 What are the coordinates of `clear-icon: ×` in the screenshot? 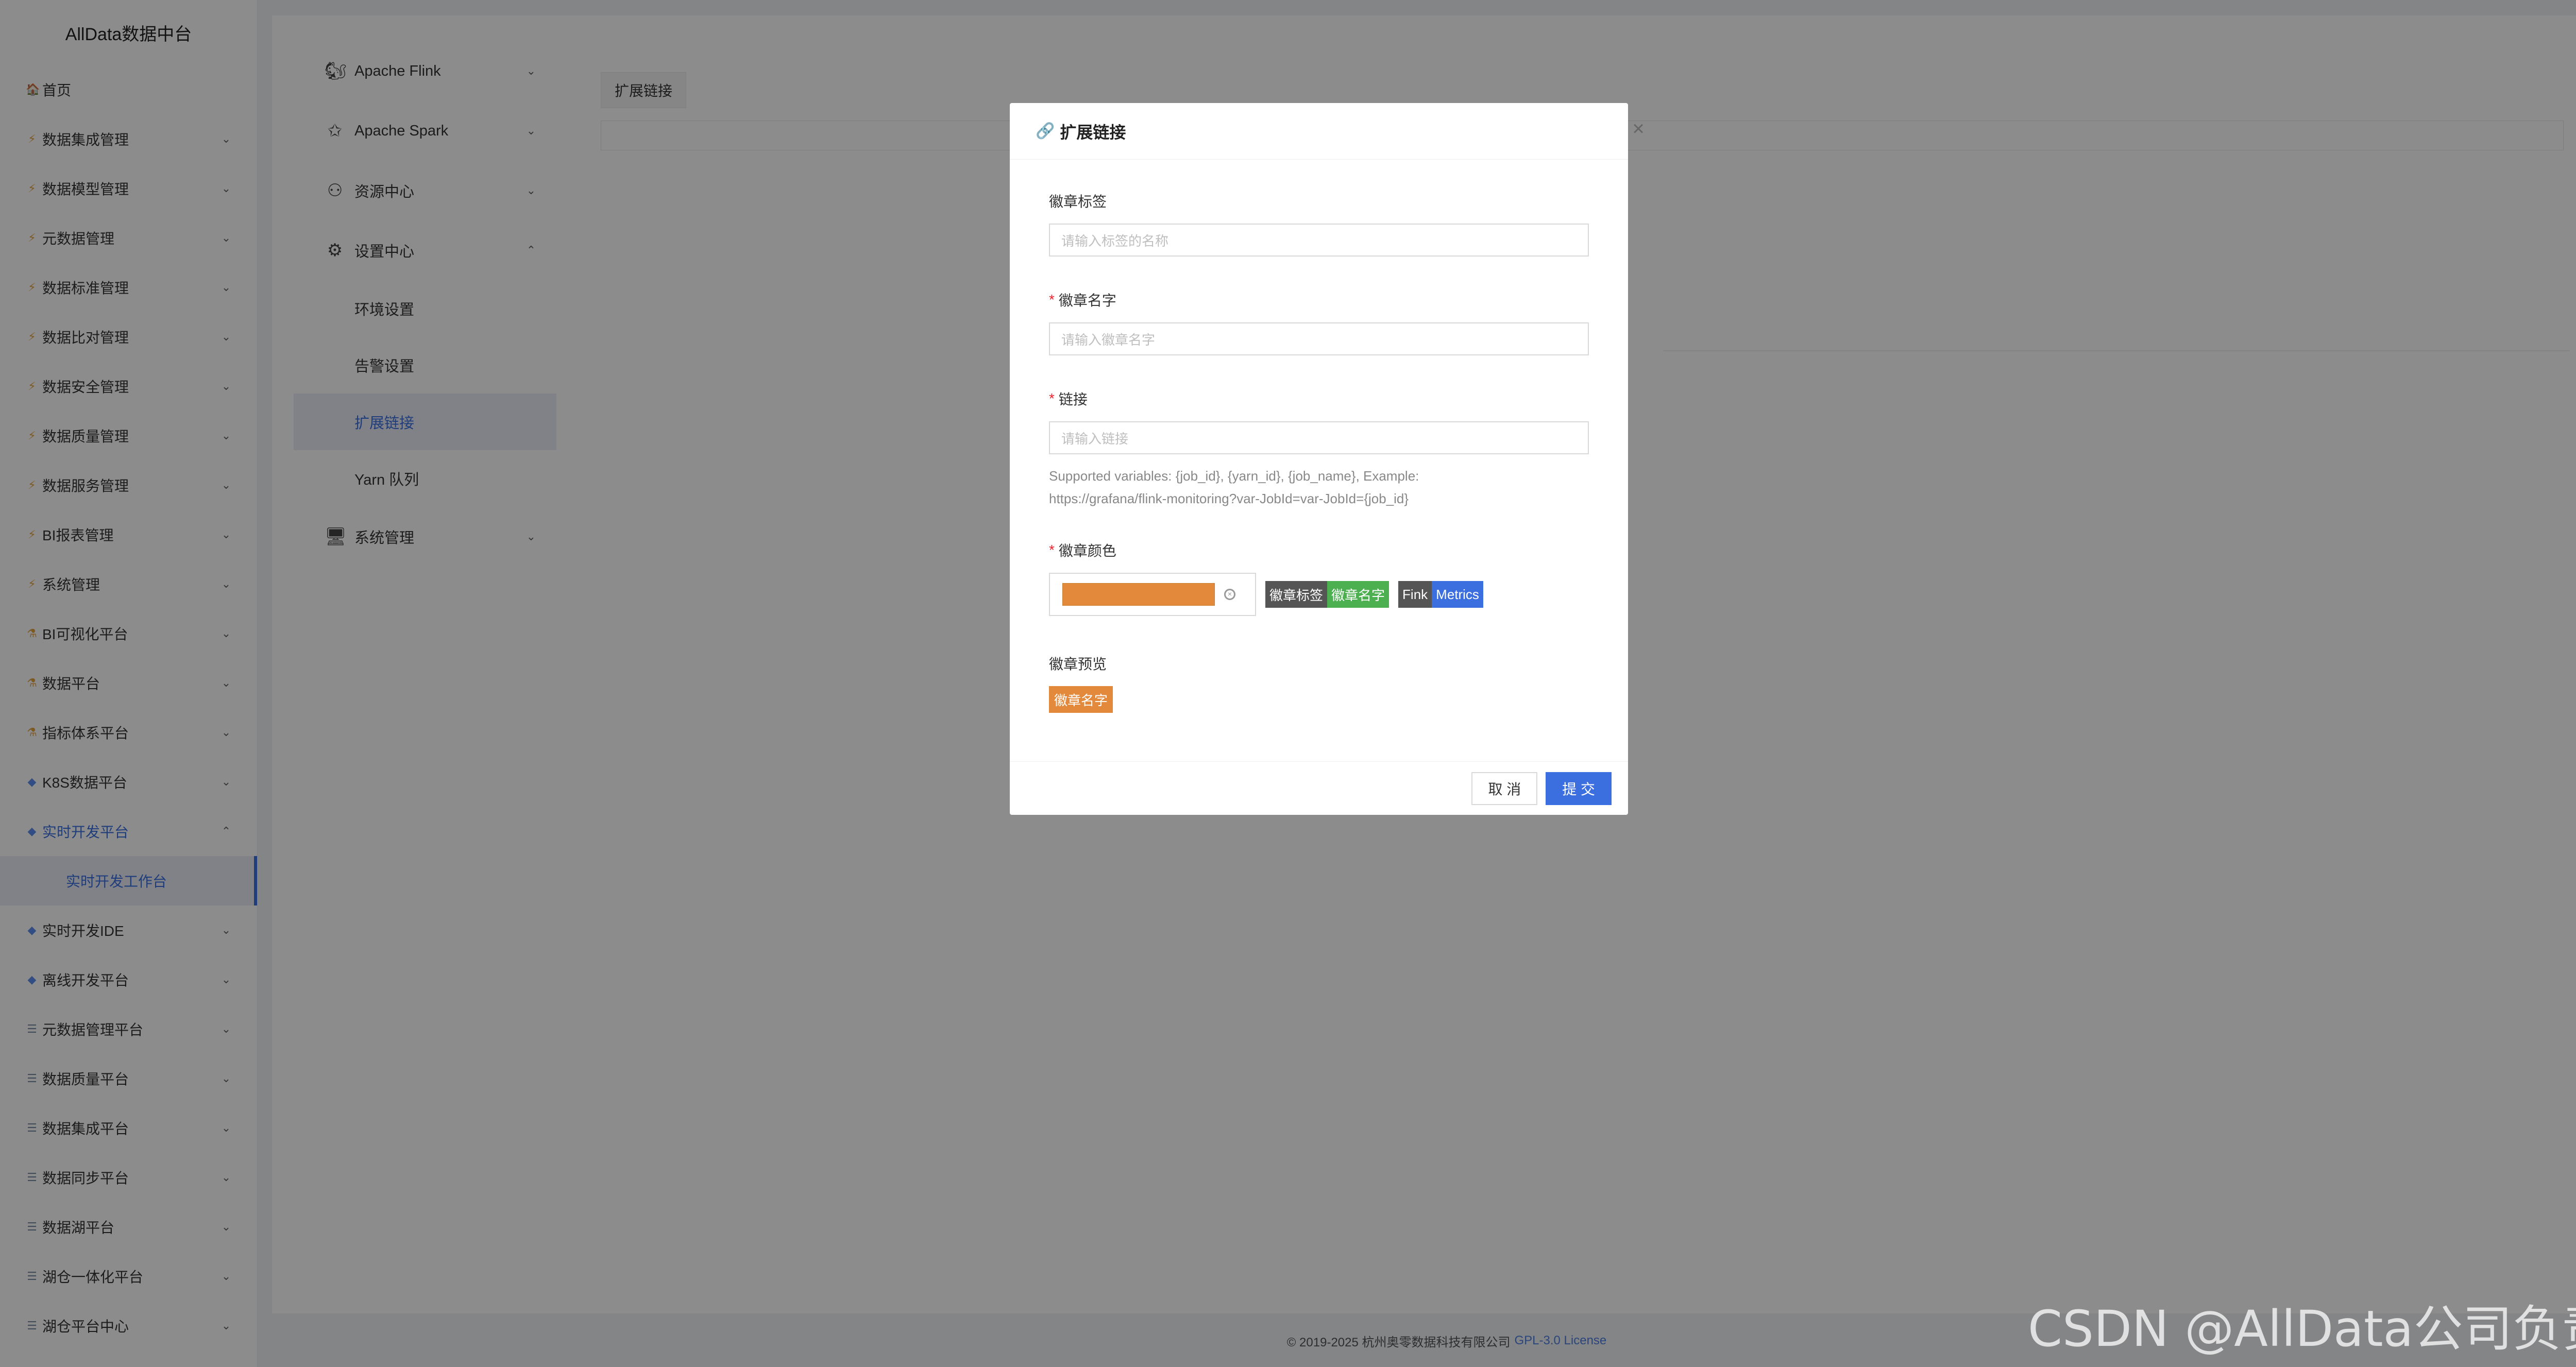 It's located at (1229, 594).